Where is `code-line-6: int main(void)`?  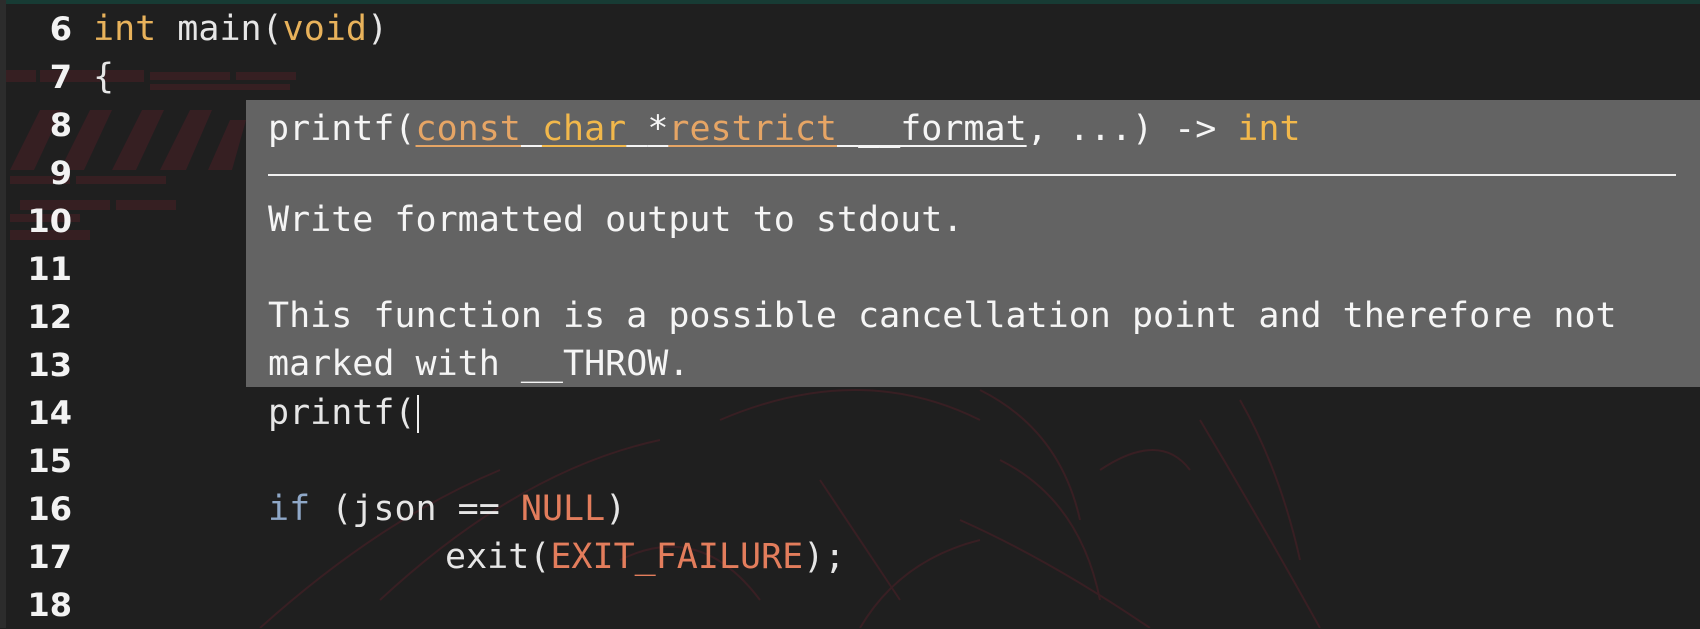
code-line-6: int main(void) is located at coordinates (240, 29).